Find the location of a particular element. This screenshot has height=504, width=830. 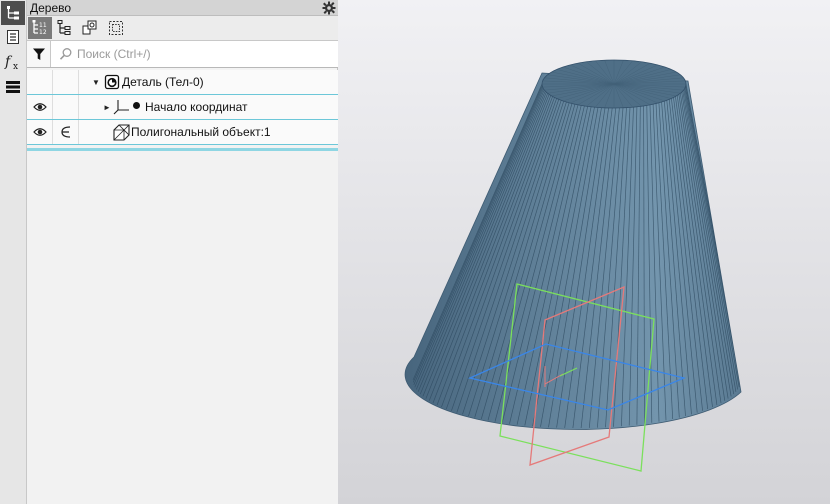

tree-hierarchy-icon is located at coordinates (65, 28).